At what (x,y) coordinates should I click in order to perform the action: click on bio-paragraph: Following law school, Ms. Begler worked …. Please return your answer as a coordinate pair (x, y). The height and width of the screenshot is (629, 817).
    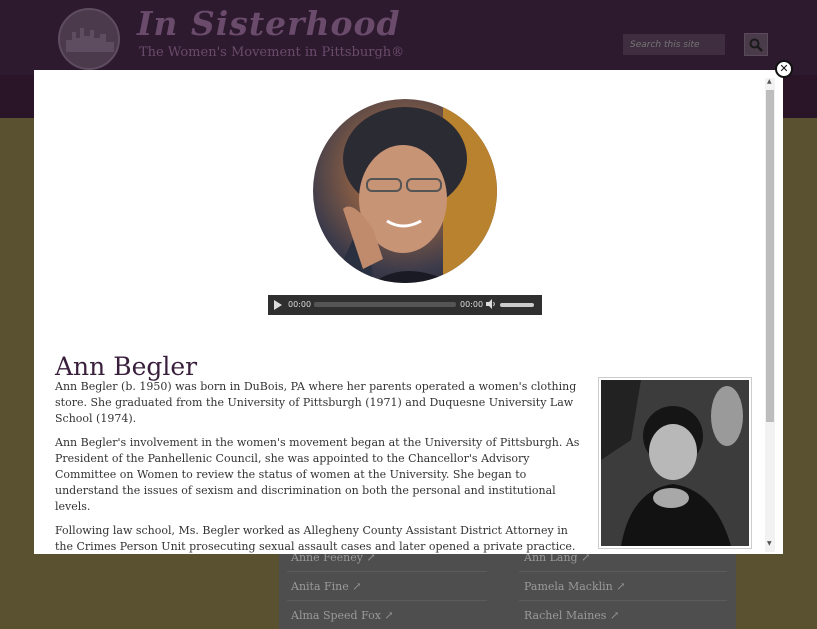
    Looking at the image, I should click on (315, 538).